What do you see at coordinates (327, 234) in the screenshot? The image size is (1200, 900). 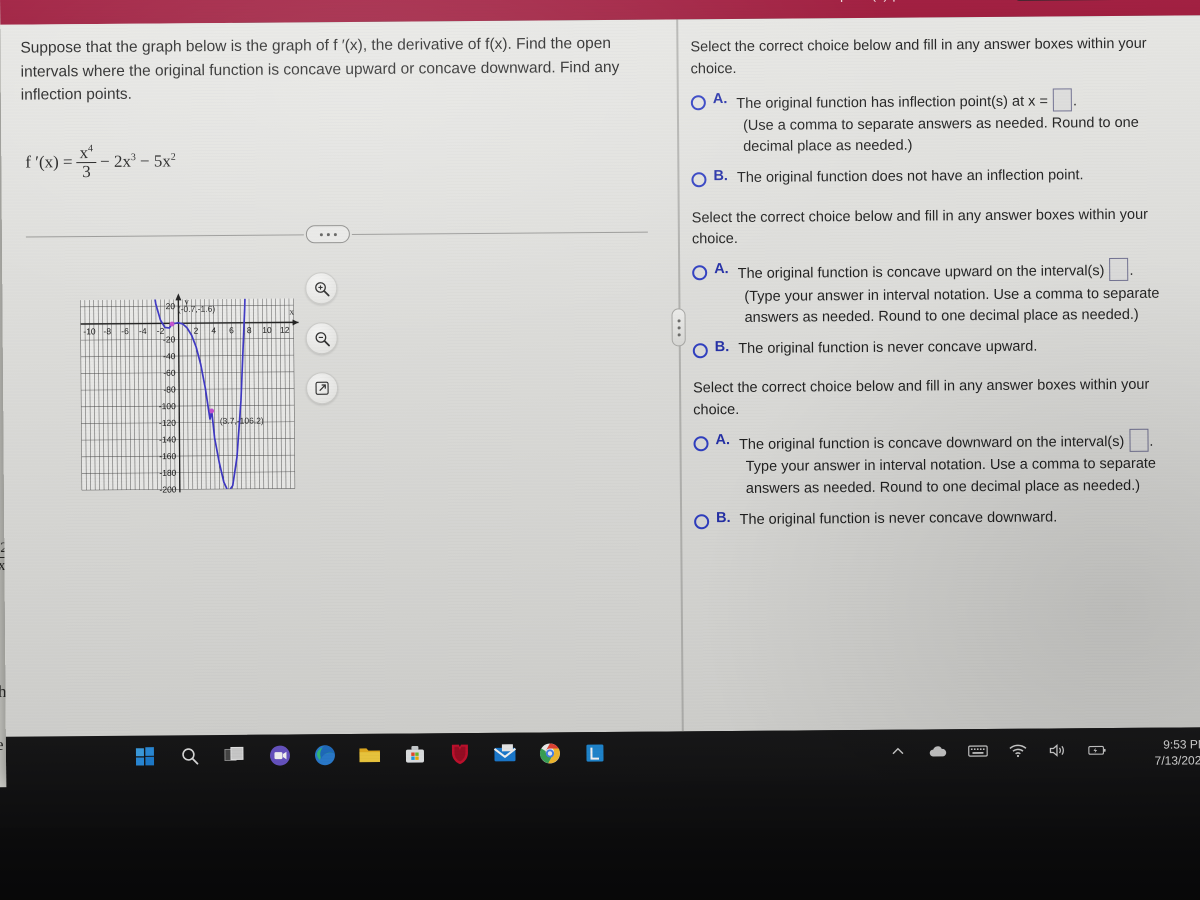 I see `more-options-button` at bounding box center [327, 234].